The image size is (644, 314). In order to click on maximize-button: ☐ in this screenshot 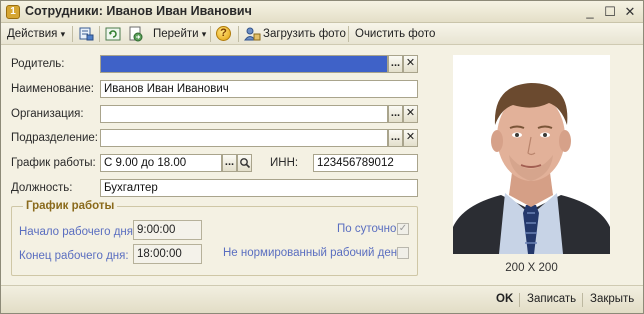, I will do `click(610, 12)`.